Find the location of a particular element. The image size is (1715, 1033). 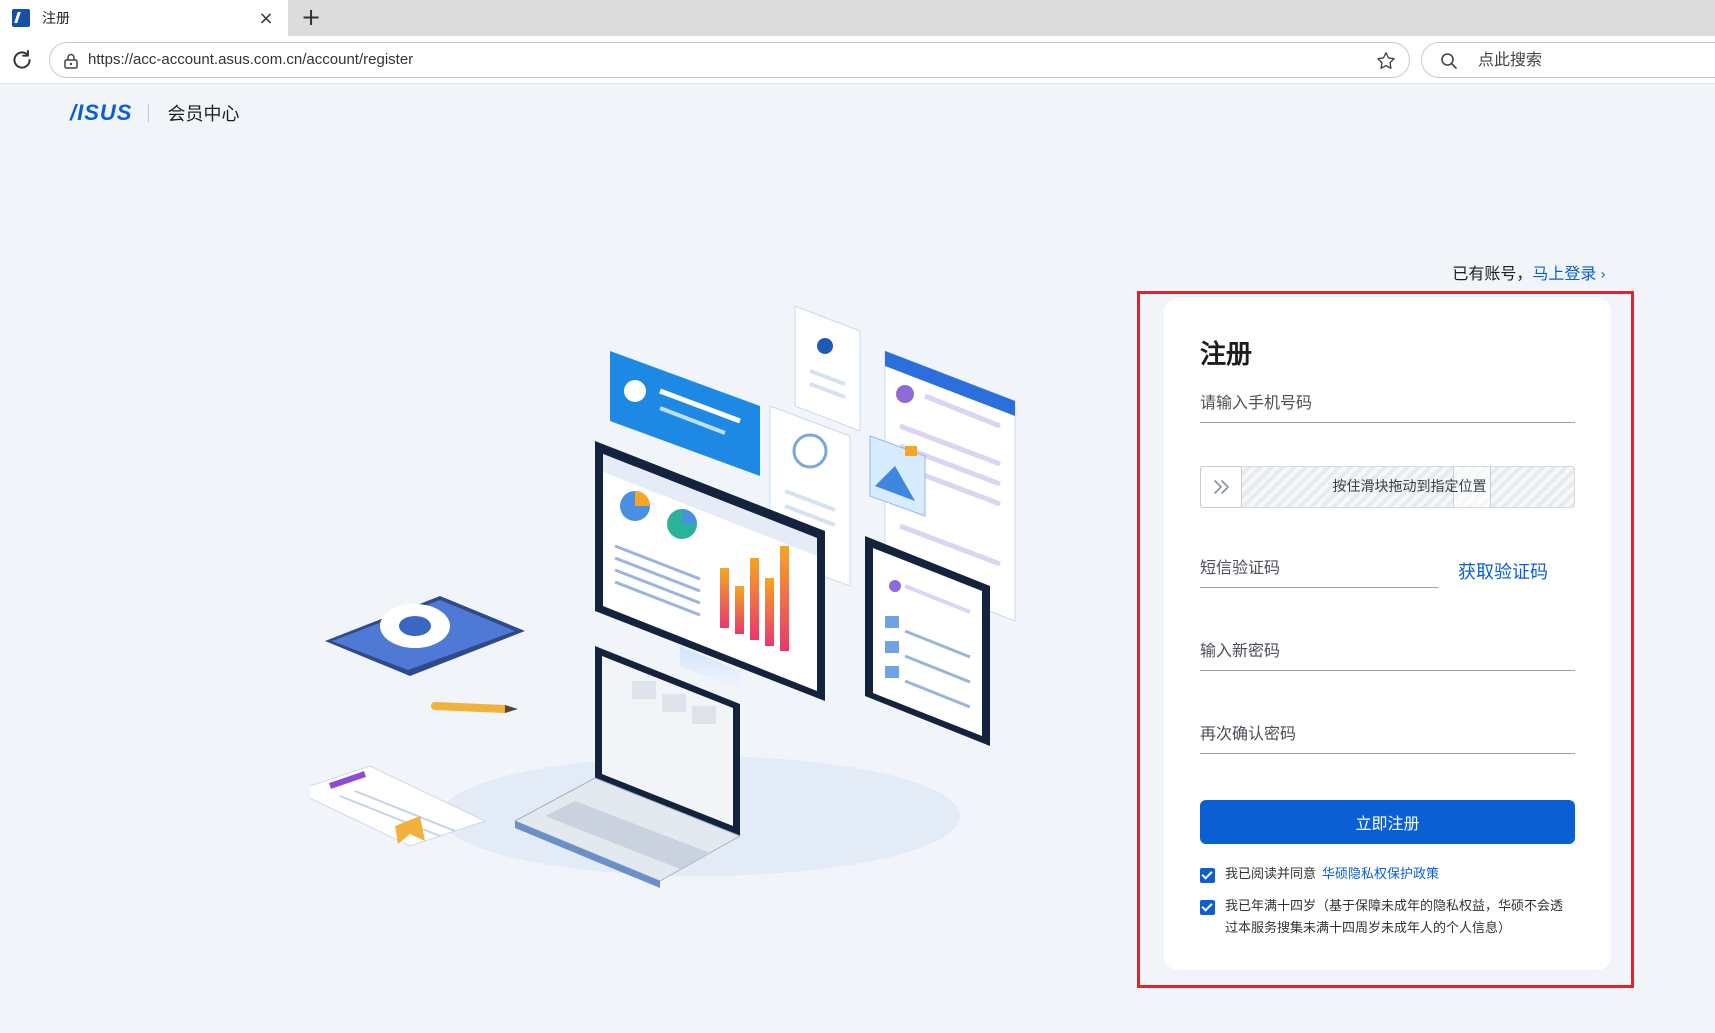

register-title: 注册 is located at coordinates (1226, 355).